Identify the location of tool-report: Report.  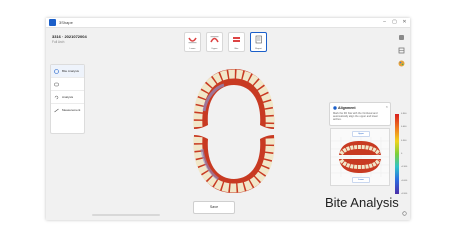
(258, 42).